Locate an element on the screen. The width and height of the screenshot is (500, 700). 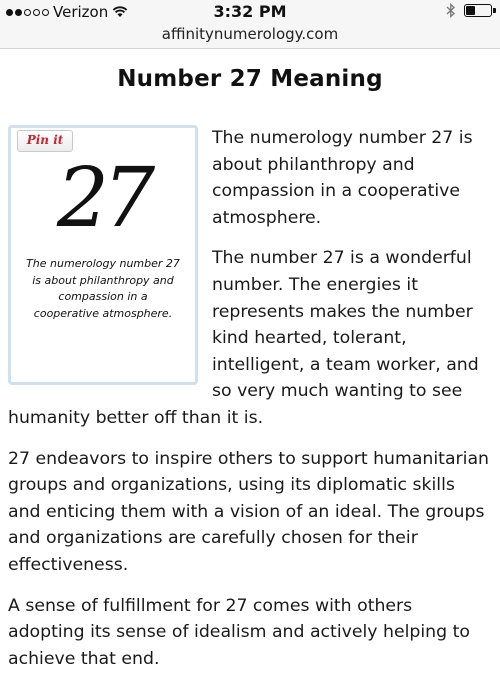
battery-icon is located at coordinates (480, 10).